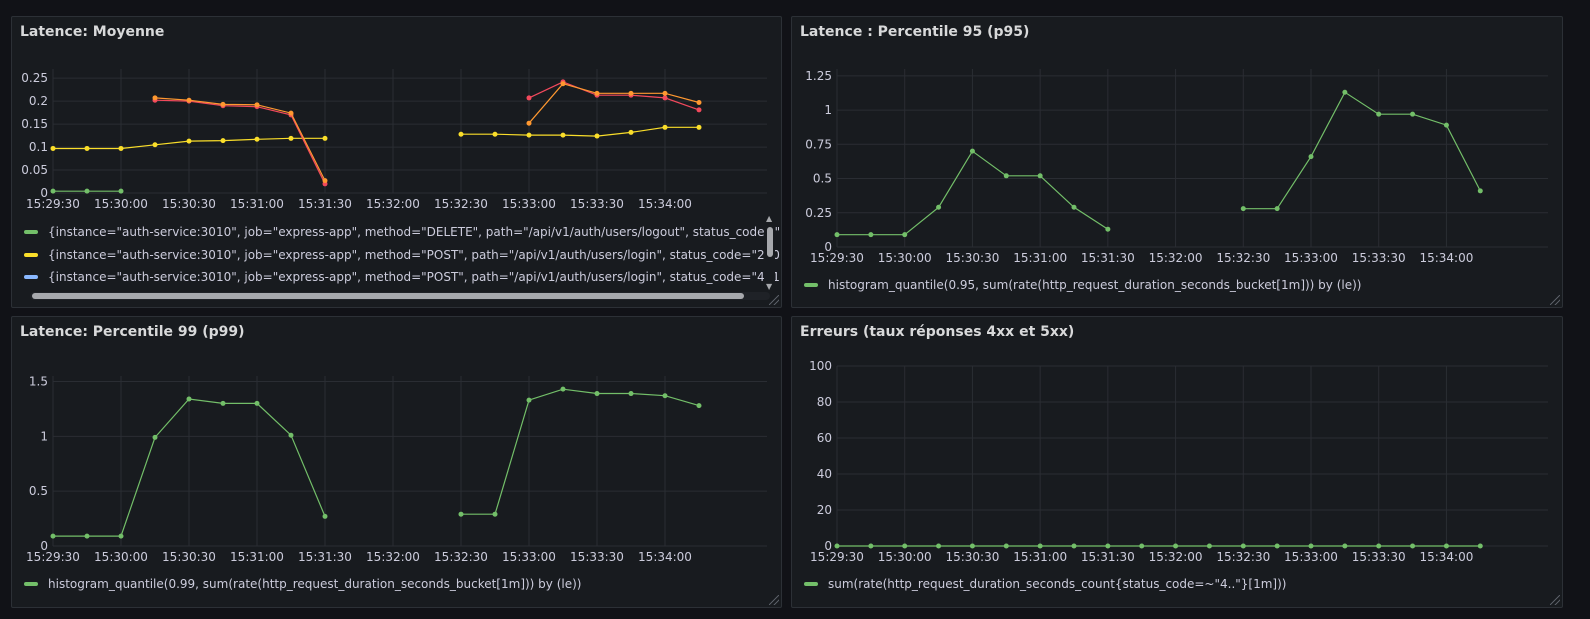  I want to click on legend-vertical-scrollbar: ▲ ▼, so click(770, 253).